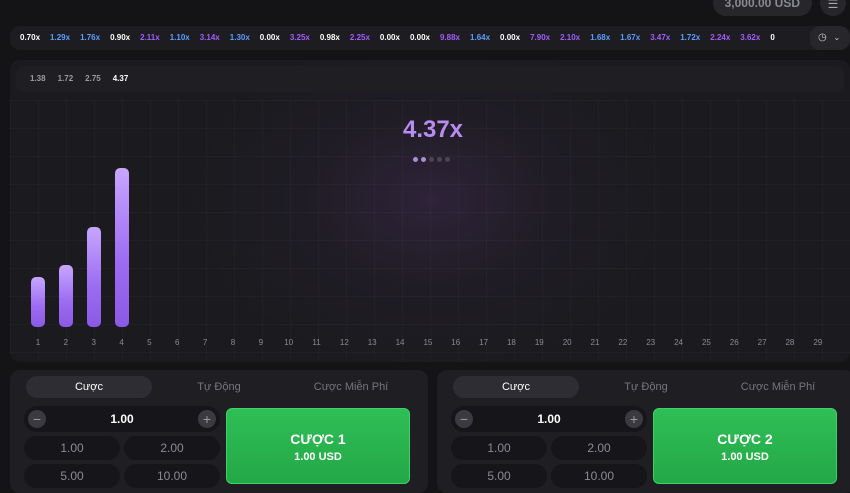 Image resolution: width=850 pixels, height=493 pixels. I want to click on bet-button-title: CƯỢC 1, so click(318, 439).